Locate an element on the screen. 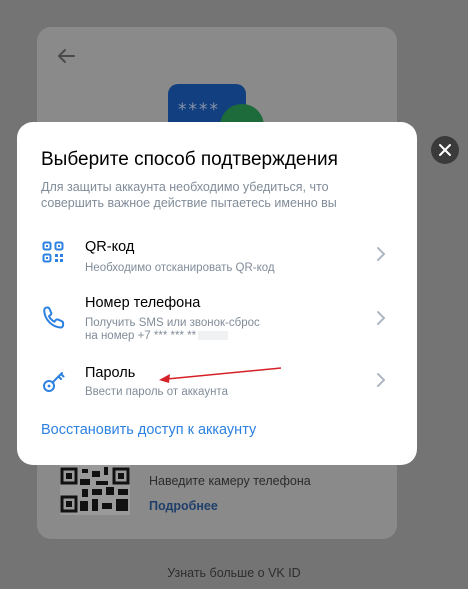 The image size is (468, 589). option-qr-title: QR-код is located at coordinates (110, 247).